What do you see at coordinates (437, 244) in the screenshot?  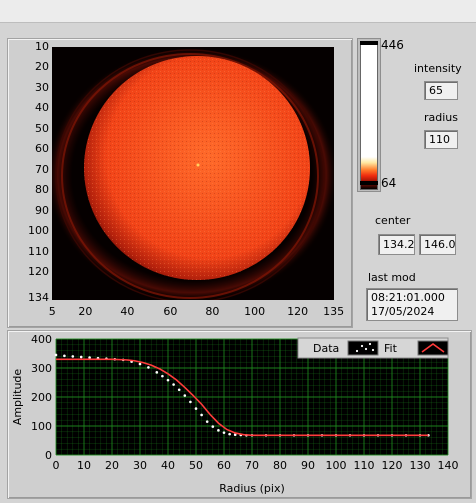 I see `center-y-field: 146.0` at bounding box center [437, 244].